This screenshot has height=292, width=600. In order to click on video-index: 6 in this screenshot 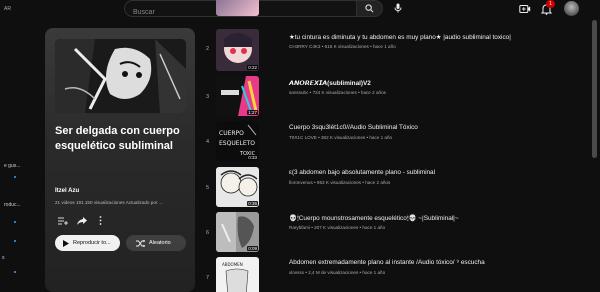, I will do `click(208, 233)`.